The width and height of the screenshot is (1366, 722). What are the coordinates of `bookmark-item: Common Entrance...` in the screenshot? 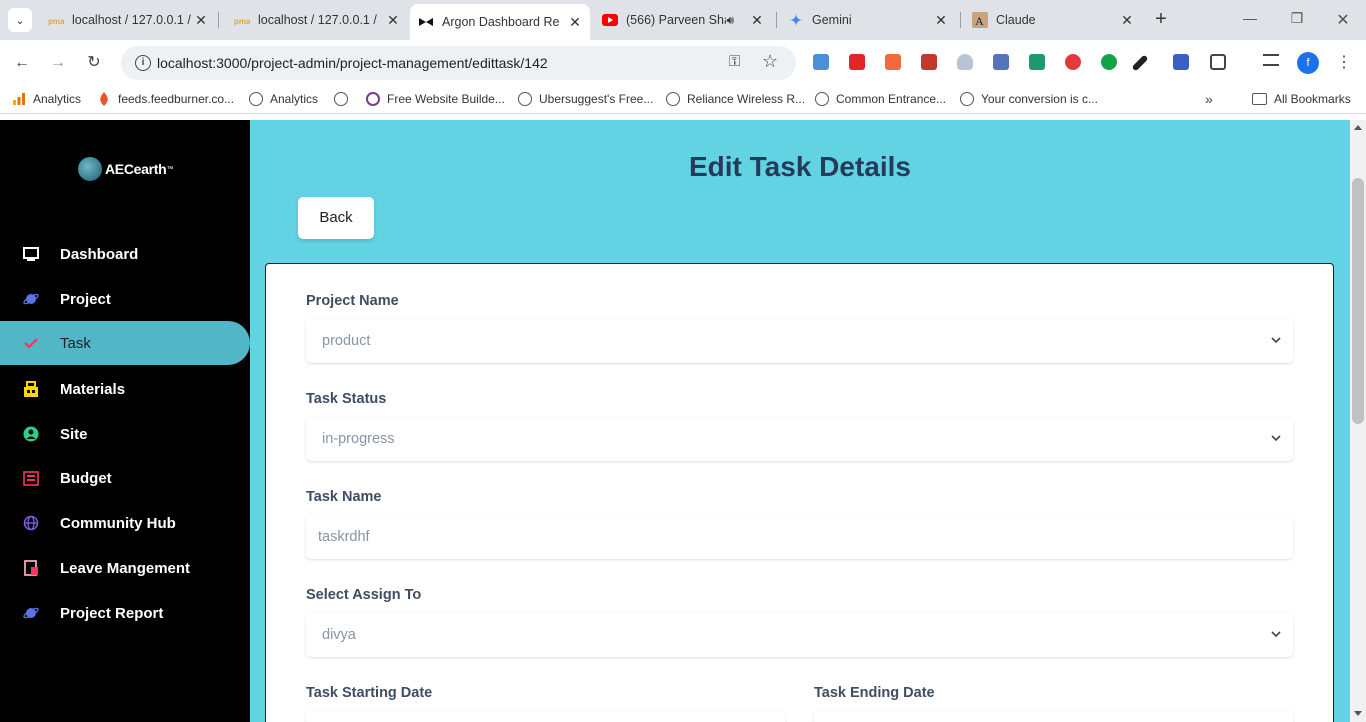 It's located at (880, 99).